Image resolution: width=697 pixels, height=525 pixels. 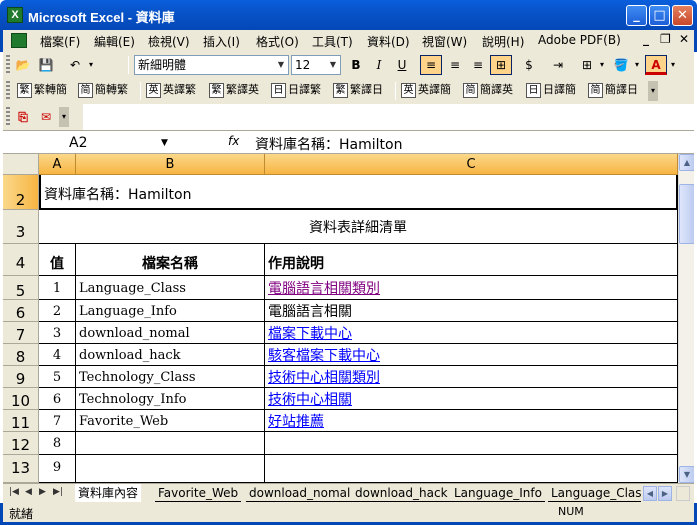 I want to click on first-sheet-icon: |◀, so click(x=14, y=492).